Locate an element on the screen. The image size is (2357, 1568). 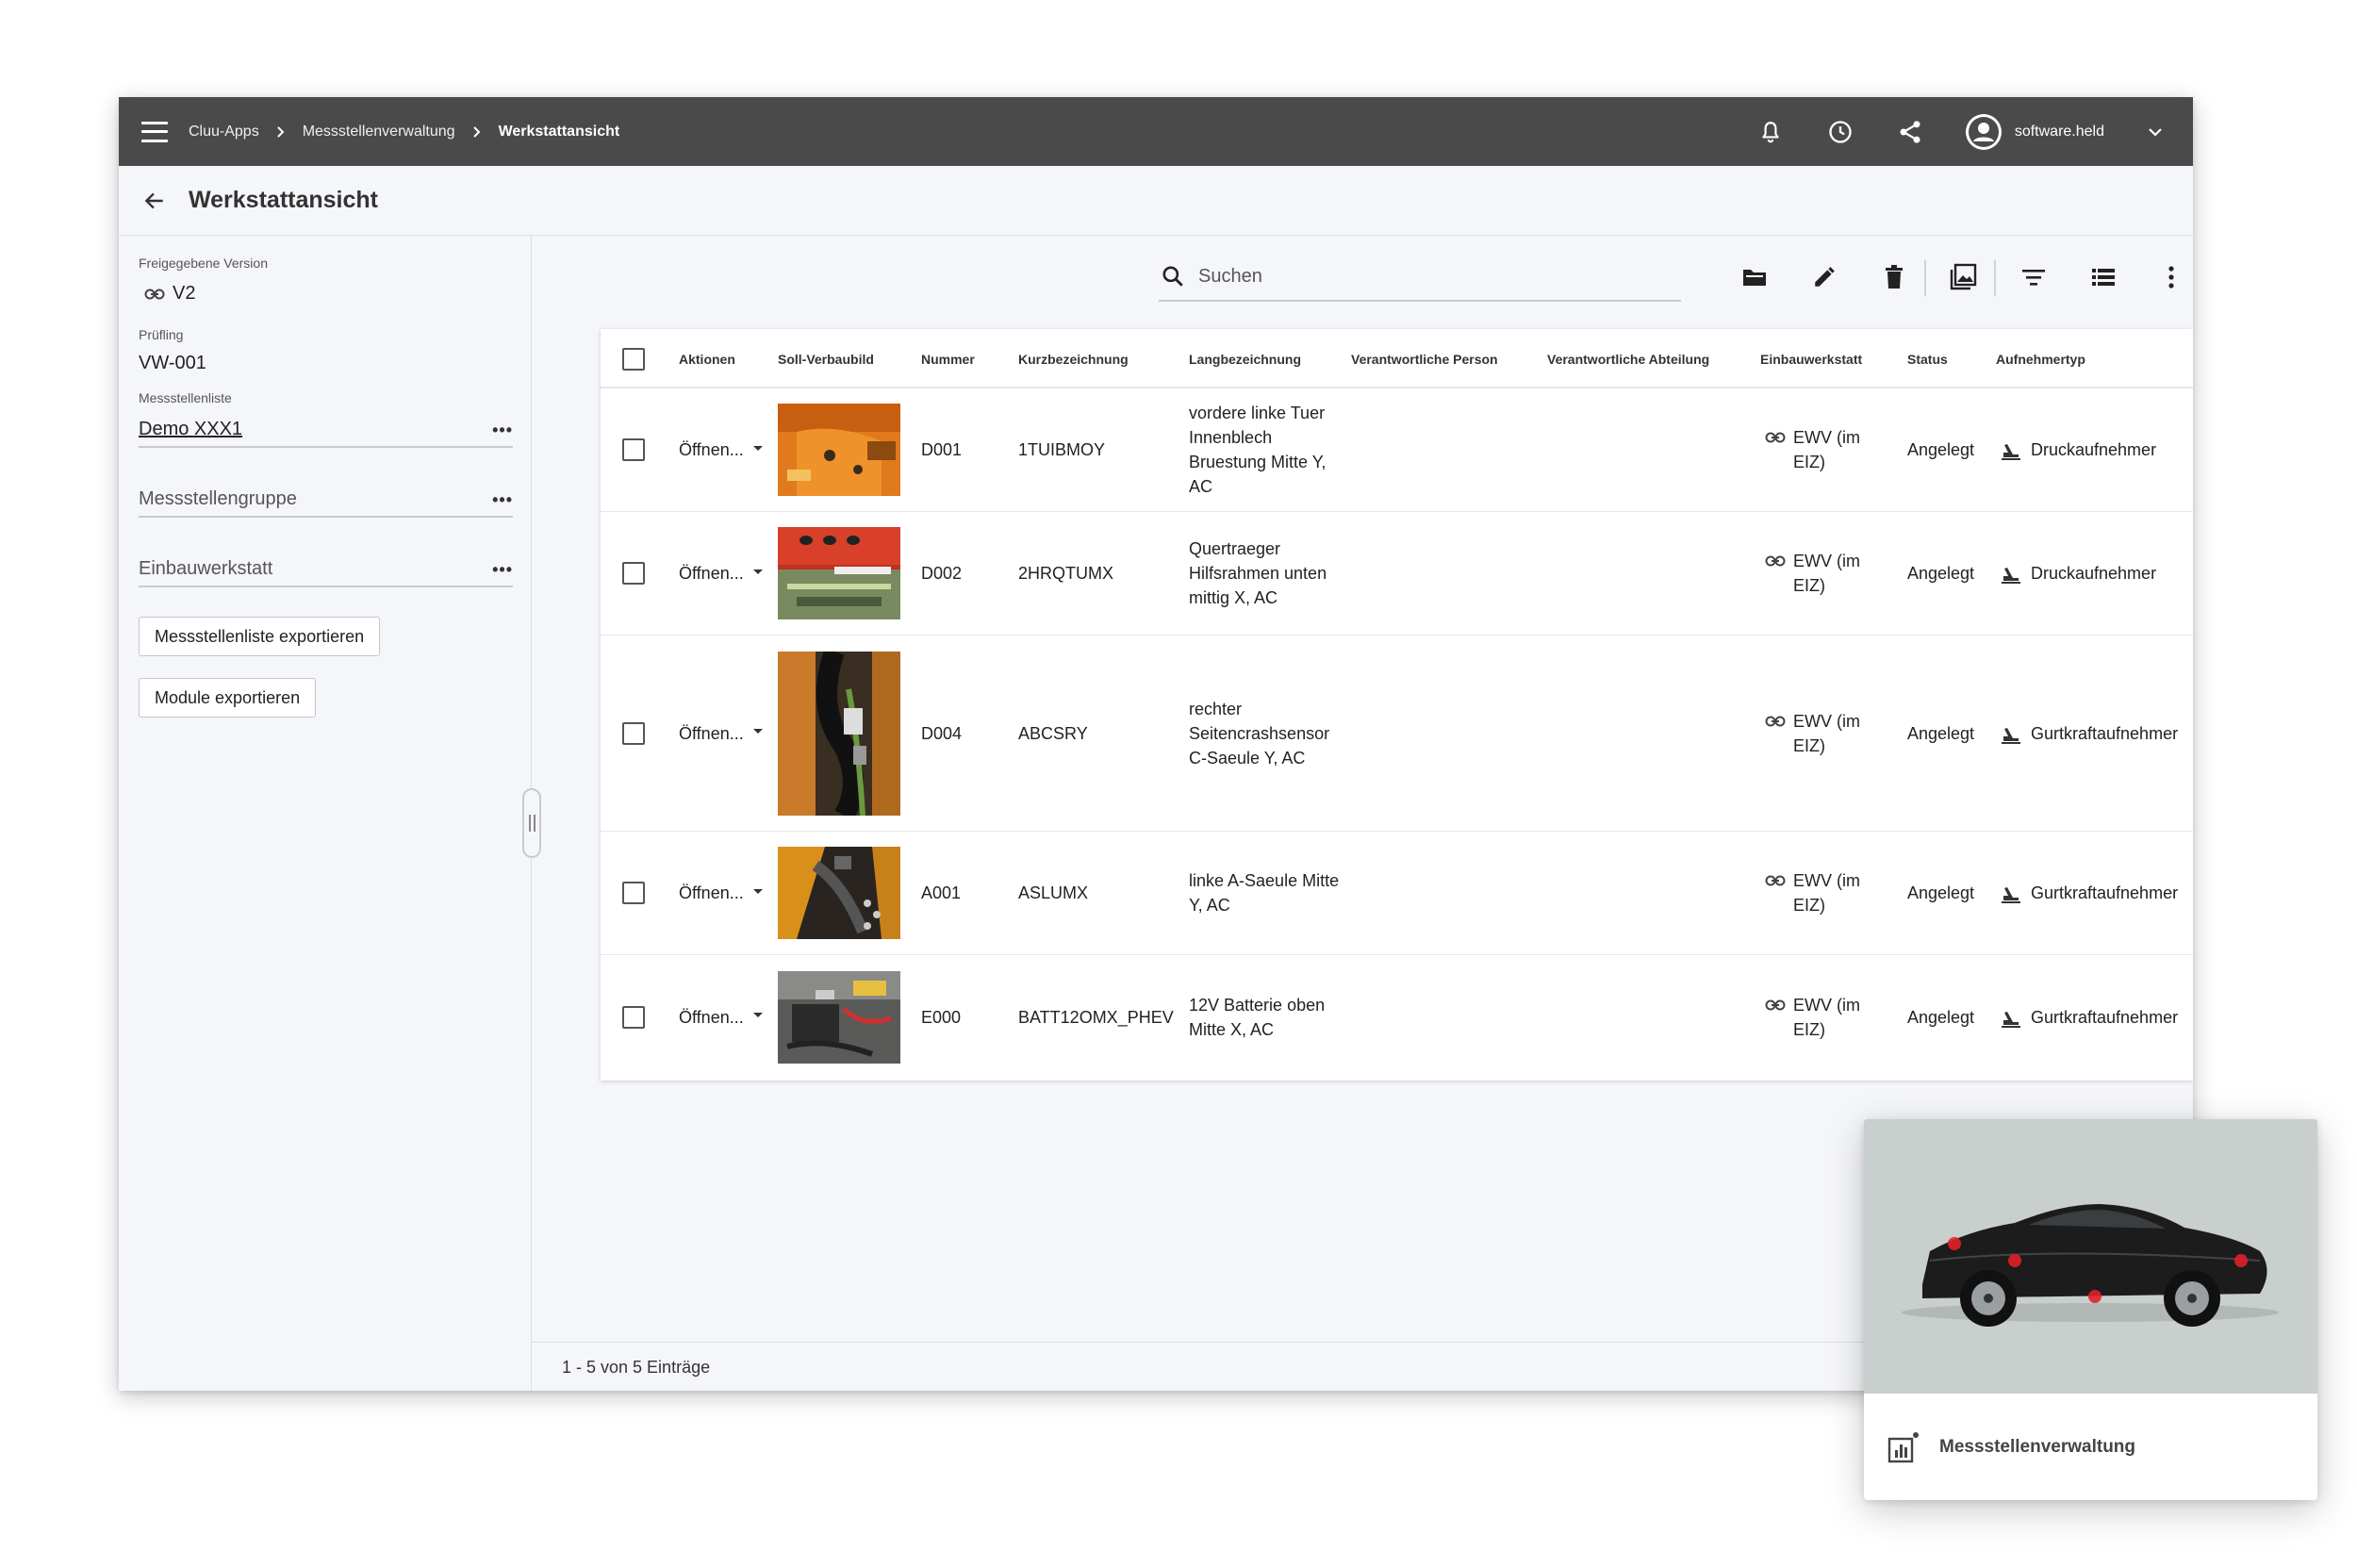
list-icon is located at coordinates (2103, 277).